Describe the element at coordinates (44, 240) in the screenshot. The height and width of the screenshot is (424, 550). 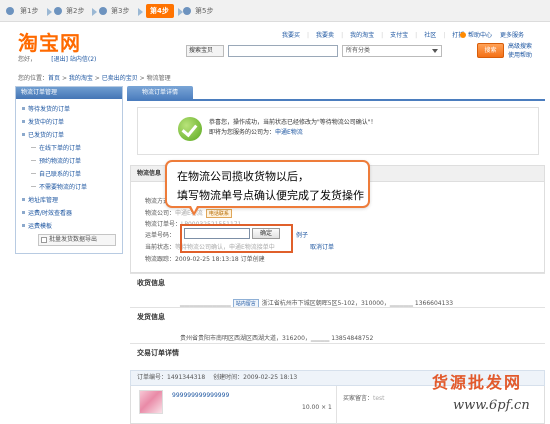
I see `export-icon` at that location.